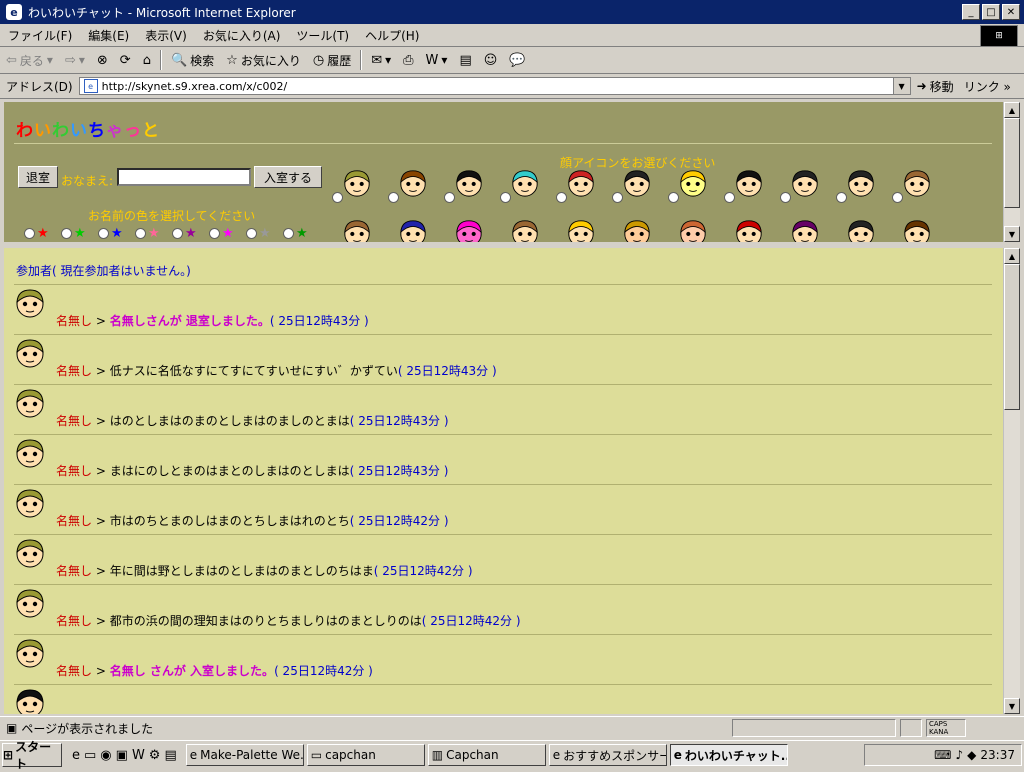 This screenshot has width=1024, height=772. What do you see at coordinates (102, 60) in the screenshot?
I see `stop-button: ⊗` at bounding box center [102, 60].